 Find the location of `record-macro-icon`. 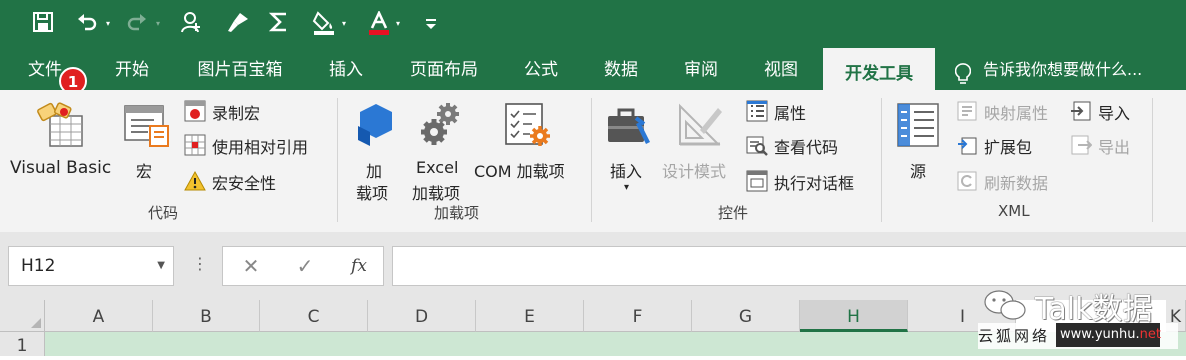

record-macro-icon is located at coordinates (195, 111).